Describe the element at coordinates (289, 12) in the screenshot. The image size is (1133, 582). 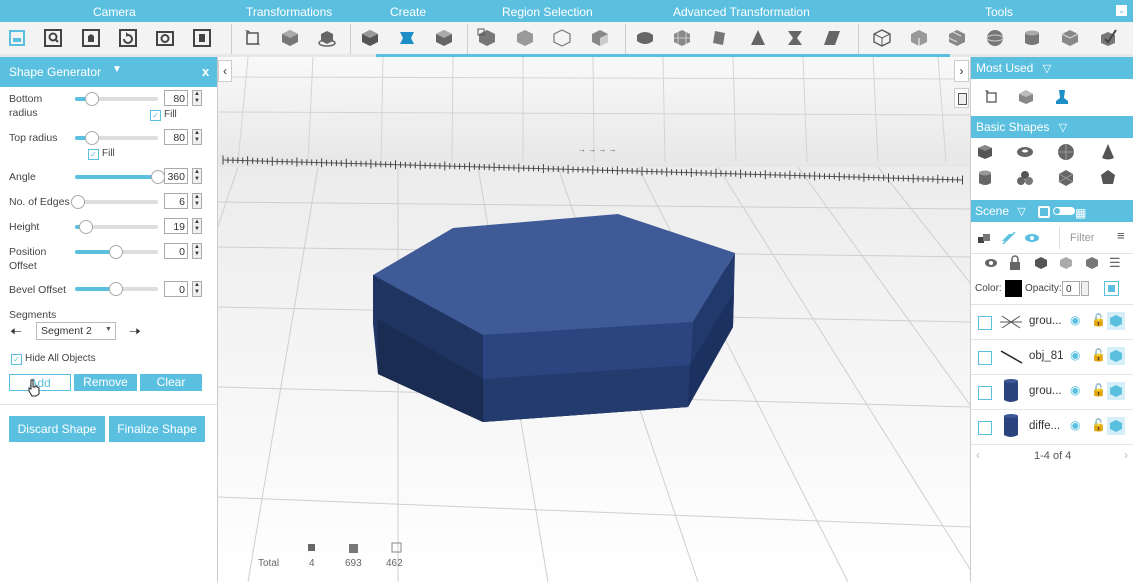
I see `menu-transformations: Transformations` at that location.